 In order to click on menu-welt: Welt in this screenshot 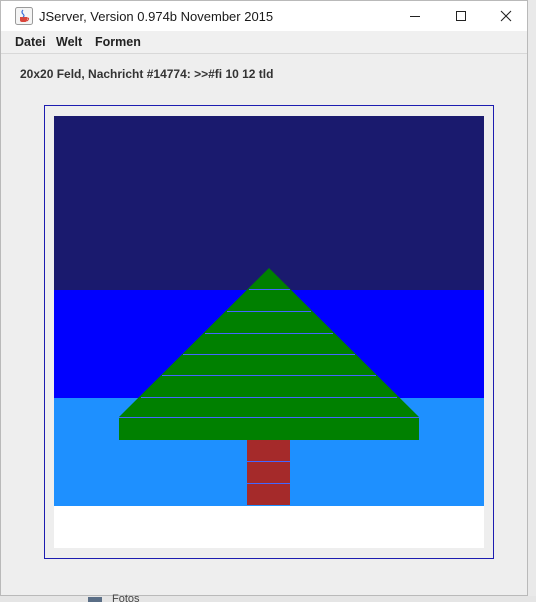, I will do `click(69, 42)`.